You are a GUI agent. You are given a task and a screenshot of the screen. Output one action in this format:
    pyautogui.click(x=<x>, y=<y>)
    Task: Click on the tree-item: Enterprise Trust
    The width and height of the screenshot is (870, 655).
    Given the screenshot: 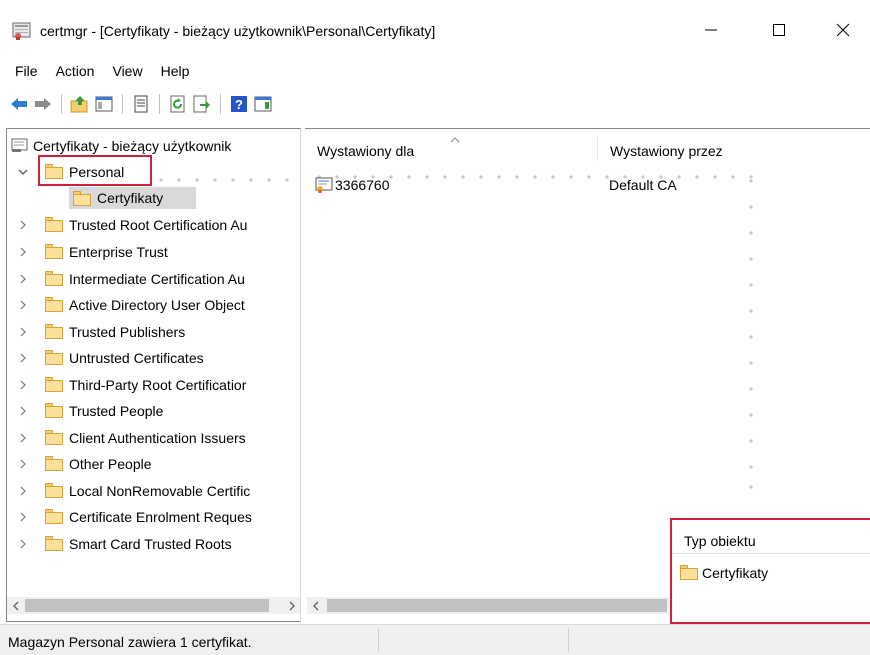 What is the action you would take?
    pyautogui.click(x=153, y=252)
    